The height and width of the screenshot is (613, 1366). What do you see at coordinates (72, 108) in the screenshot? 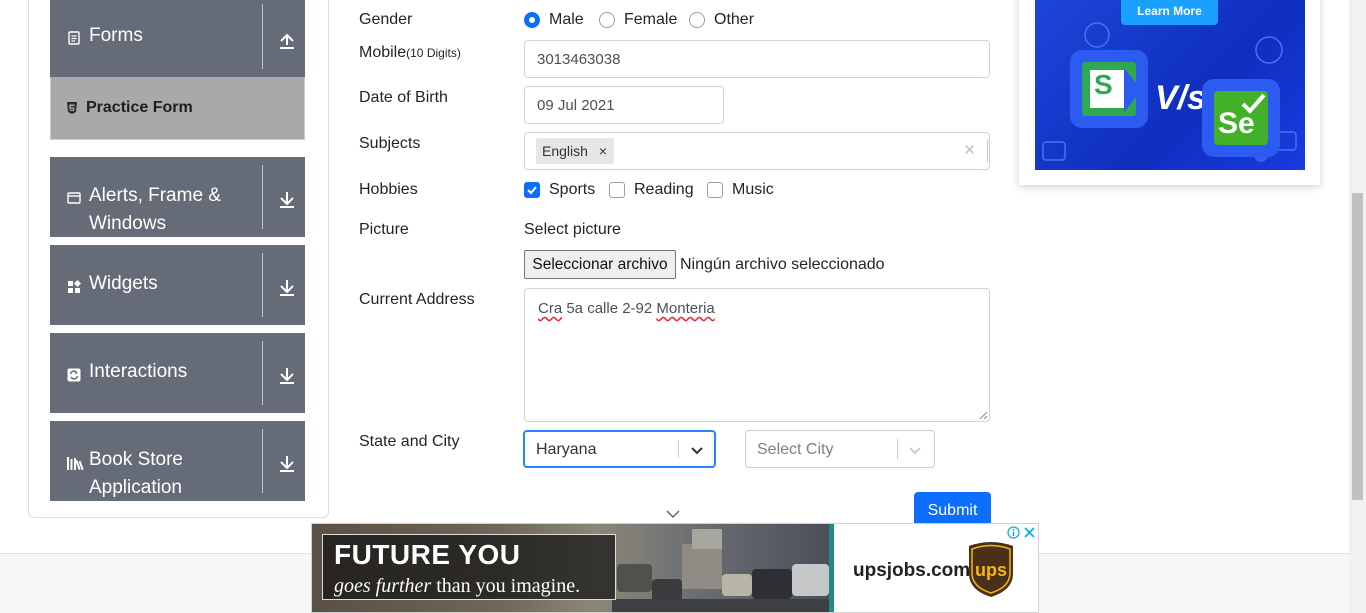
I see `html5-icon` at bounding box center [72, 108].